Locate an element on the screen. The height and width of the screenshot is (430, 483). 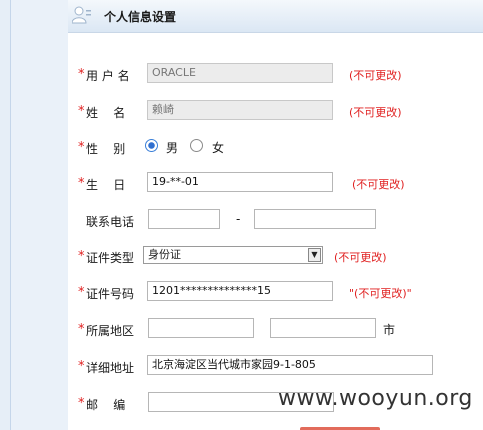
id-type-selected: 身份证 is located at coordinates (164, 254).